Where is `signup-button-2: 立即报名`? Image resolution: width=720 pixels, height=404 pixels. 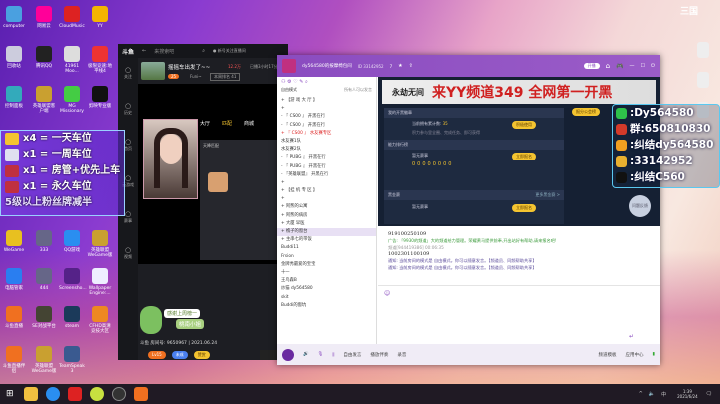
signup-button-2: 立即报名 is located at coordinates (524, 208).